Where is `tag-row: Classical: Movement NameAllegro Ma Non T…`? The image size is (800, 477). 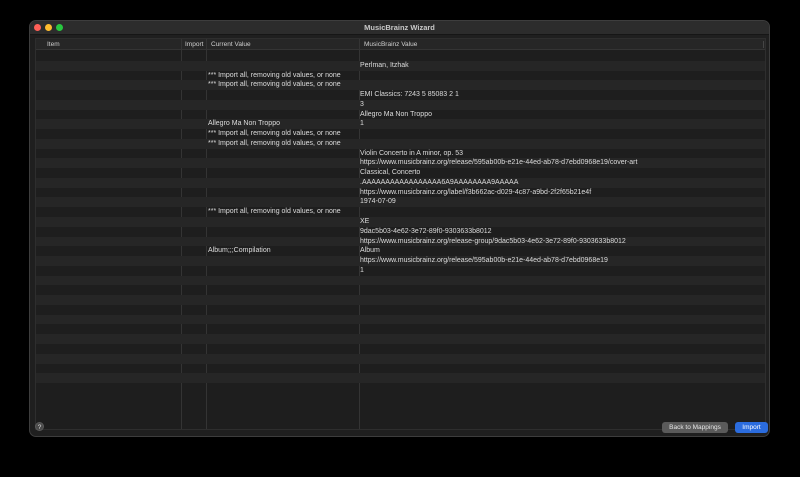 tag-row: Classical: Movement NameAllegro Ma Non T… is located at coordinates (400, 115).